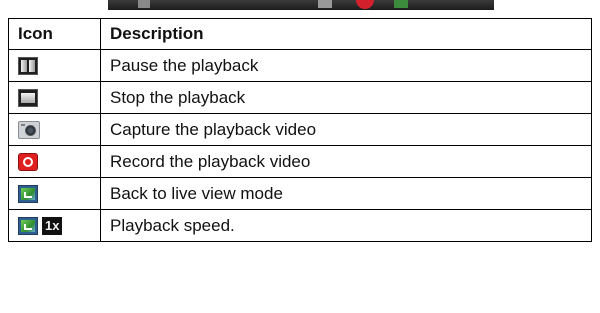 This screenshot has width=600, height=313. Describe the element at coordinates (346, 161) in the screenshot. I see `description-cell: Record the playback video` at that location.